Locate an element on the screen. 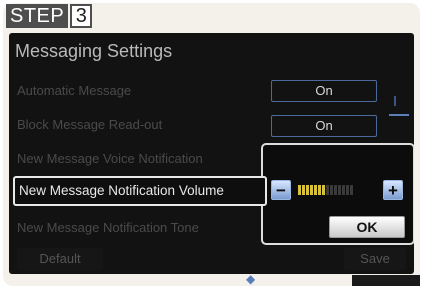  step-number: 3 is located at coordinates (81, 16).